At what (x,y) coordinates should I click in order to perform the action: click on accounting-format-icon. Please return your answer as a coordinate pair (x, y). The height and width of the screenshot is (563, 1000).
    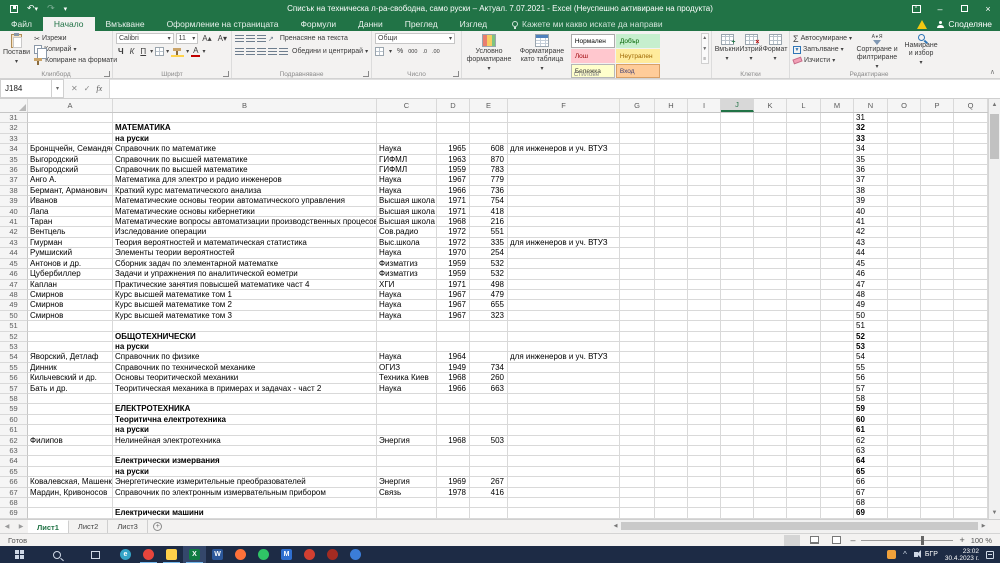
    Looking at the image, I should click on (379, 51).